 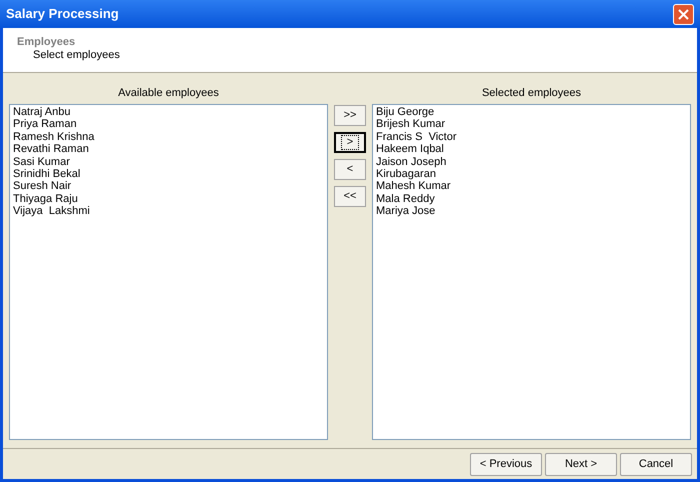 What do you see at coordinates (168, 93) in the screenshot?
I see `list-label: Available employees` at bounding box center [168, 93].